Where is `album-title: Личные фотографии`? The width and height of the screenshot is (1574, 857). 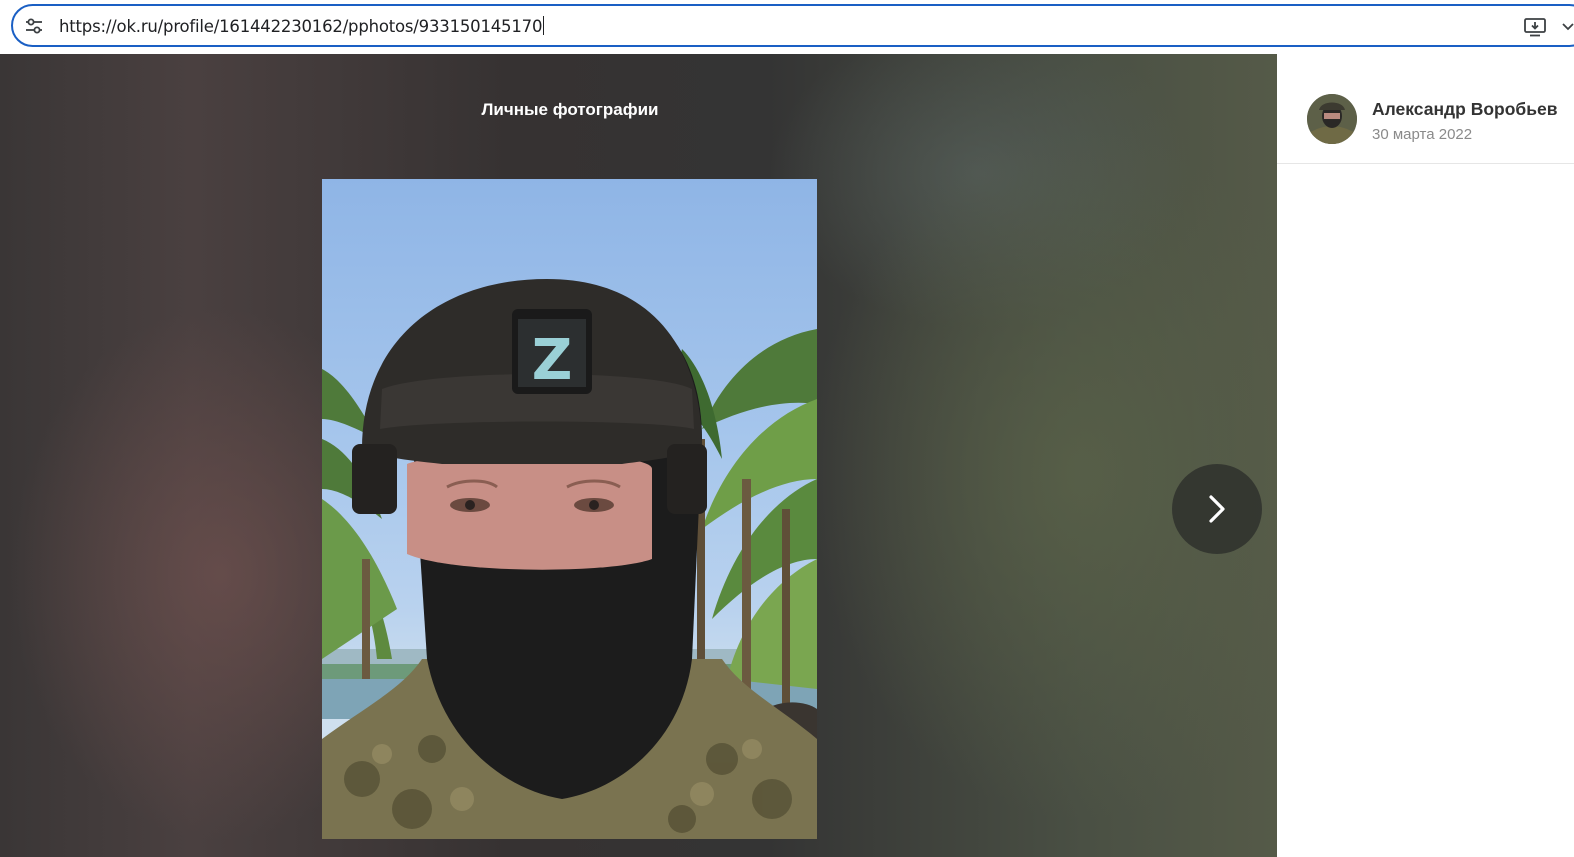
album-title: Личные фотографии is located at coordinates (570, 110).